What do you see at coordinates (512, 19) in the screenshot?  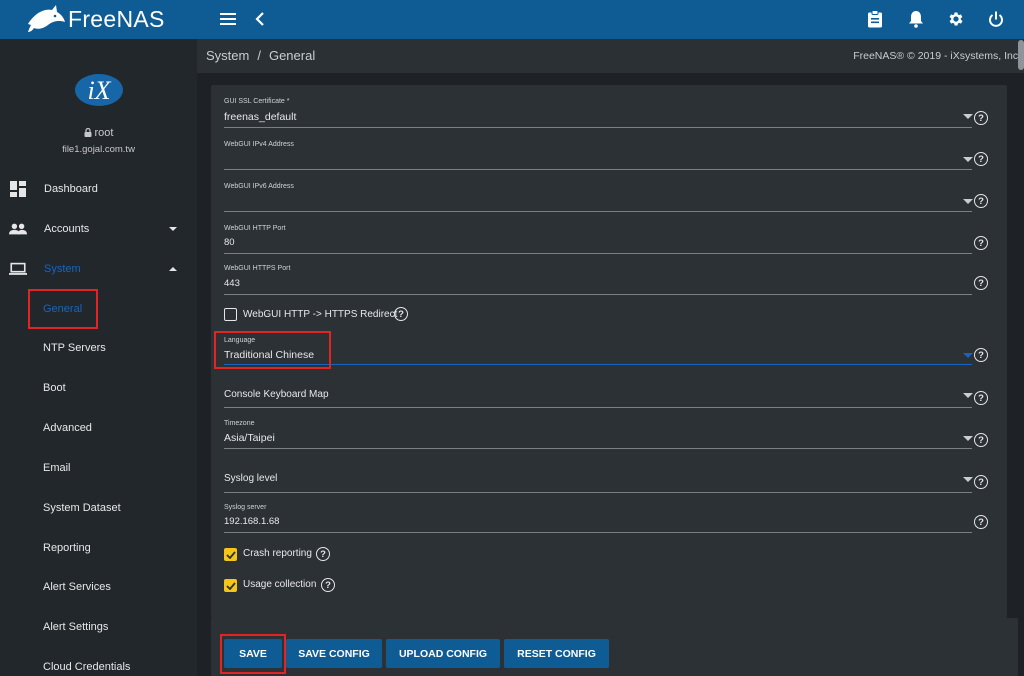 I see `top-bar: FreeNAS` at bounding box center [512, 19].